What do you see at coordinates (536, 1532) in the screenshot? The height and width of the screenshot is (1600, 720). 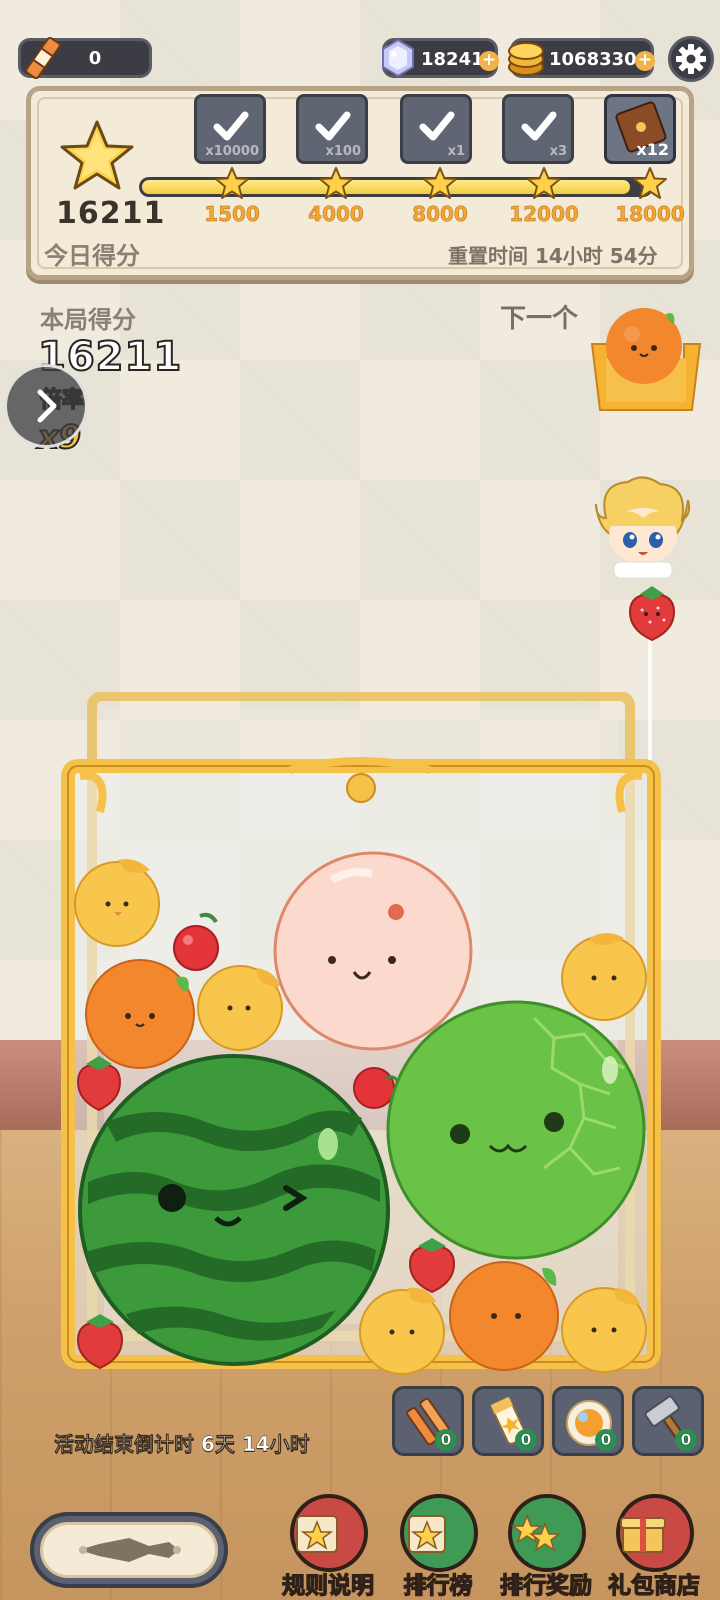 I see `stars-reward-icon` at bounding box center [536, 1532].